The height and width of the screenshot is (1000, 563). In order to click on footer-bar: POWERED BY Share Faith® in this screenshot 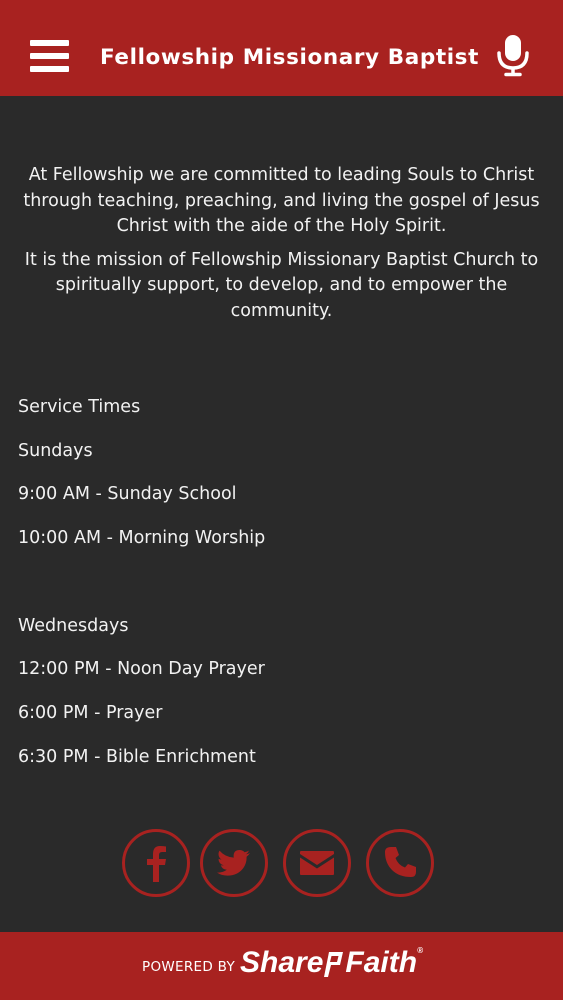, I will do `click(281, 966)`.